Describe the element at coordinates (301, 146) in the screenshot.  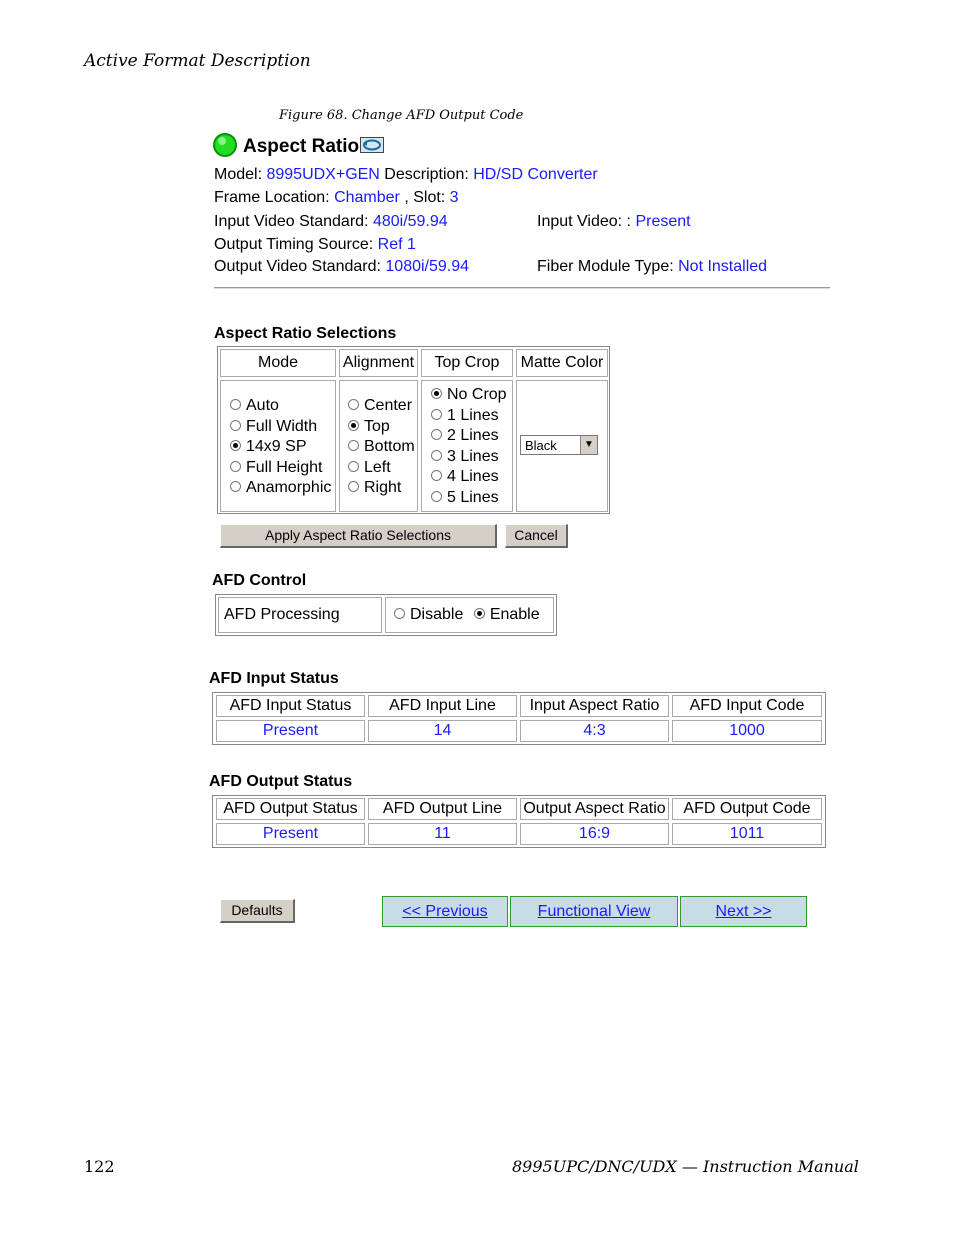
I see `panel-title: Aspect Ratio` at that location.